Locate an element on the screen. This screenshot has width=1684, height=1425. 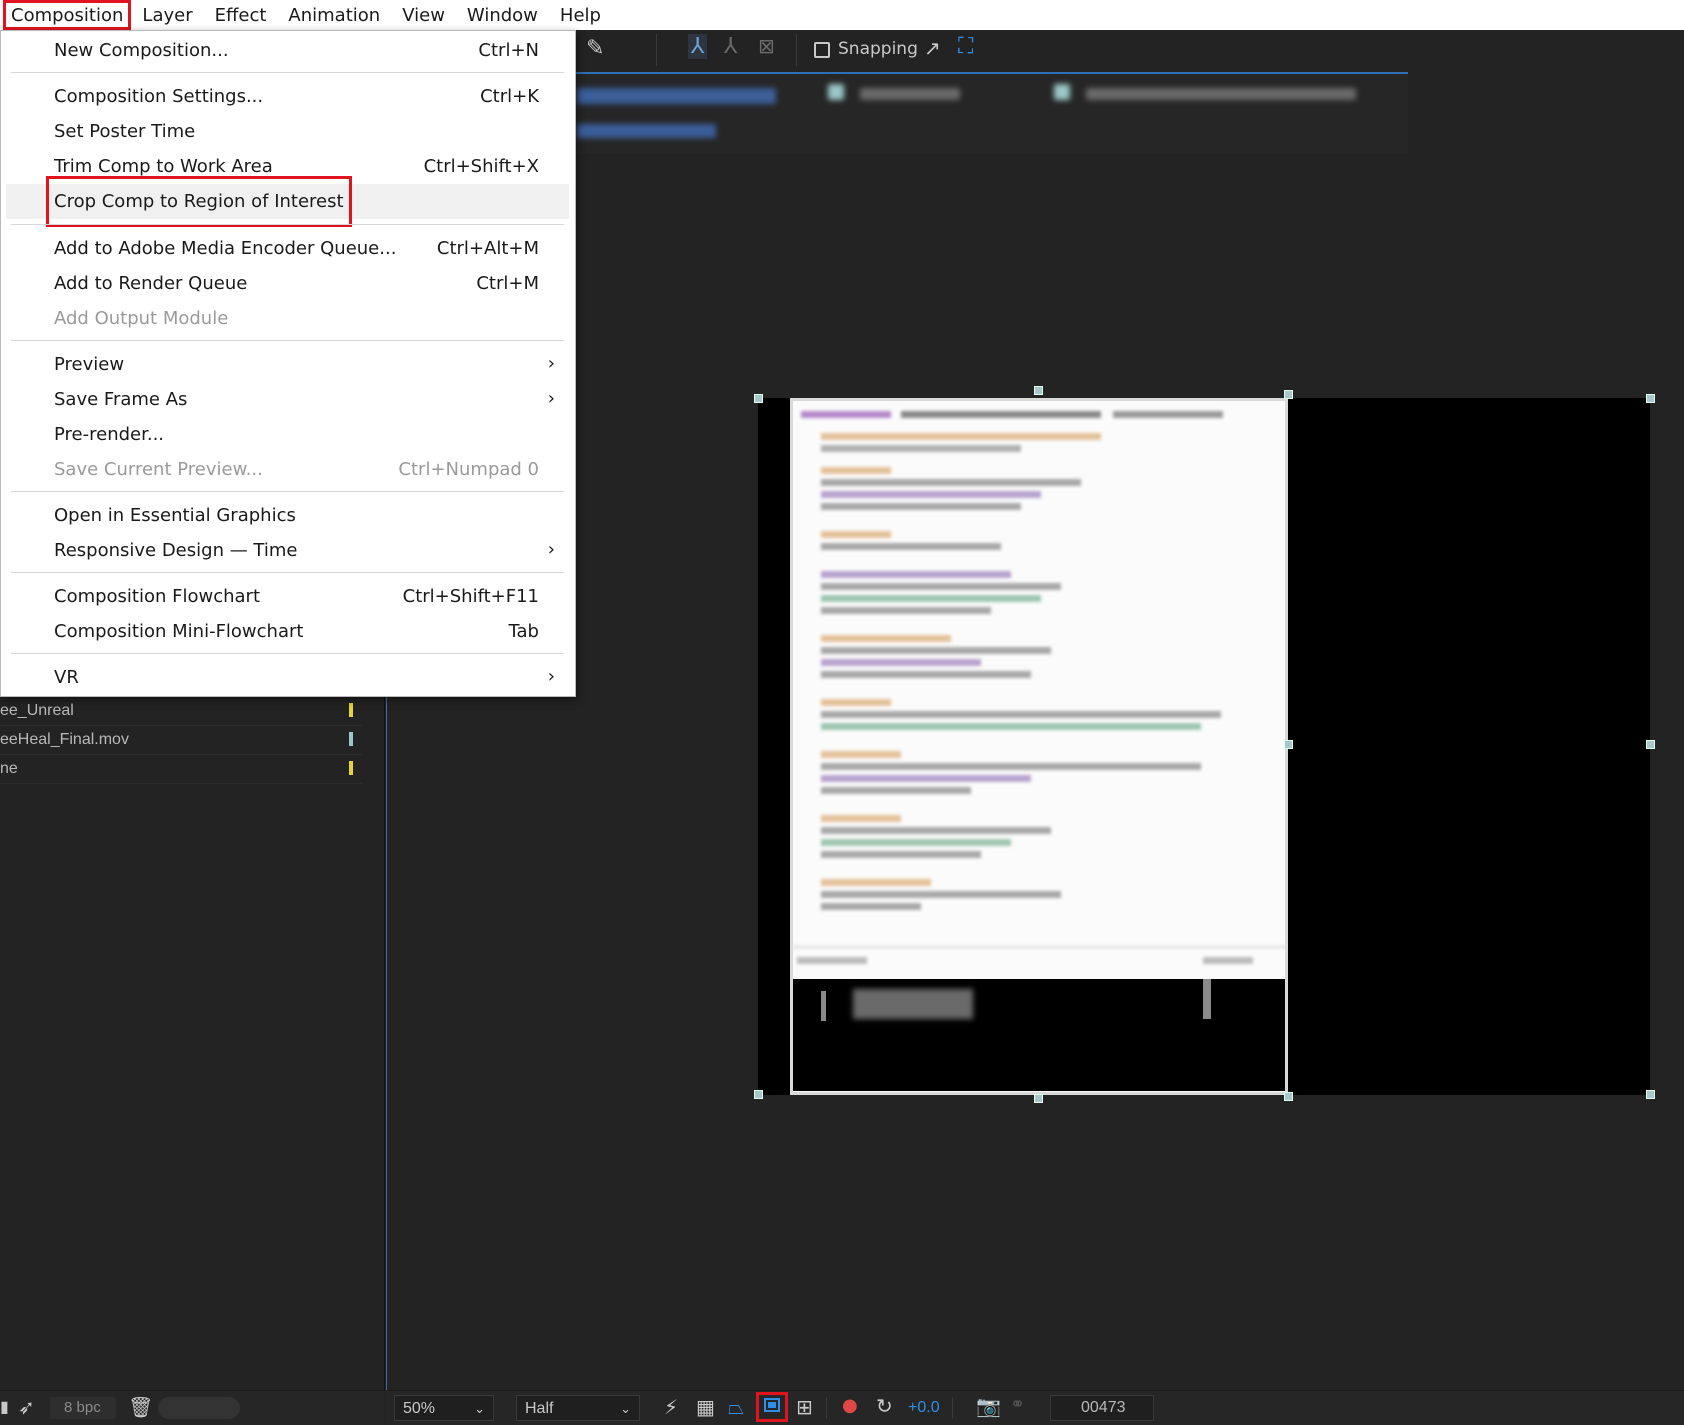
flowchart-icon: ▮ is located at coordinates (4, 1406).